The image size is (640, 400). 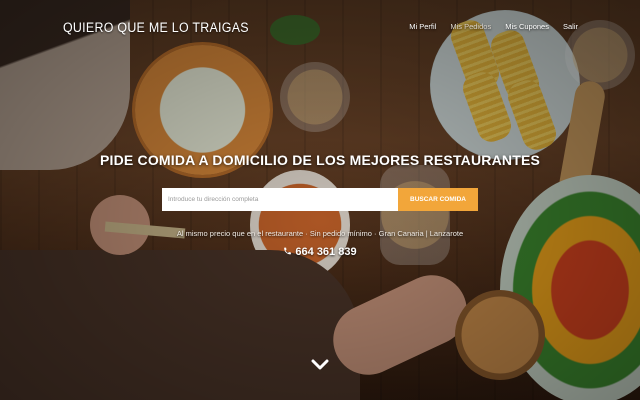 I want to click on nav-my-profile: Mi Perfil, so click(x=422, y=26).